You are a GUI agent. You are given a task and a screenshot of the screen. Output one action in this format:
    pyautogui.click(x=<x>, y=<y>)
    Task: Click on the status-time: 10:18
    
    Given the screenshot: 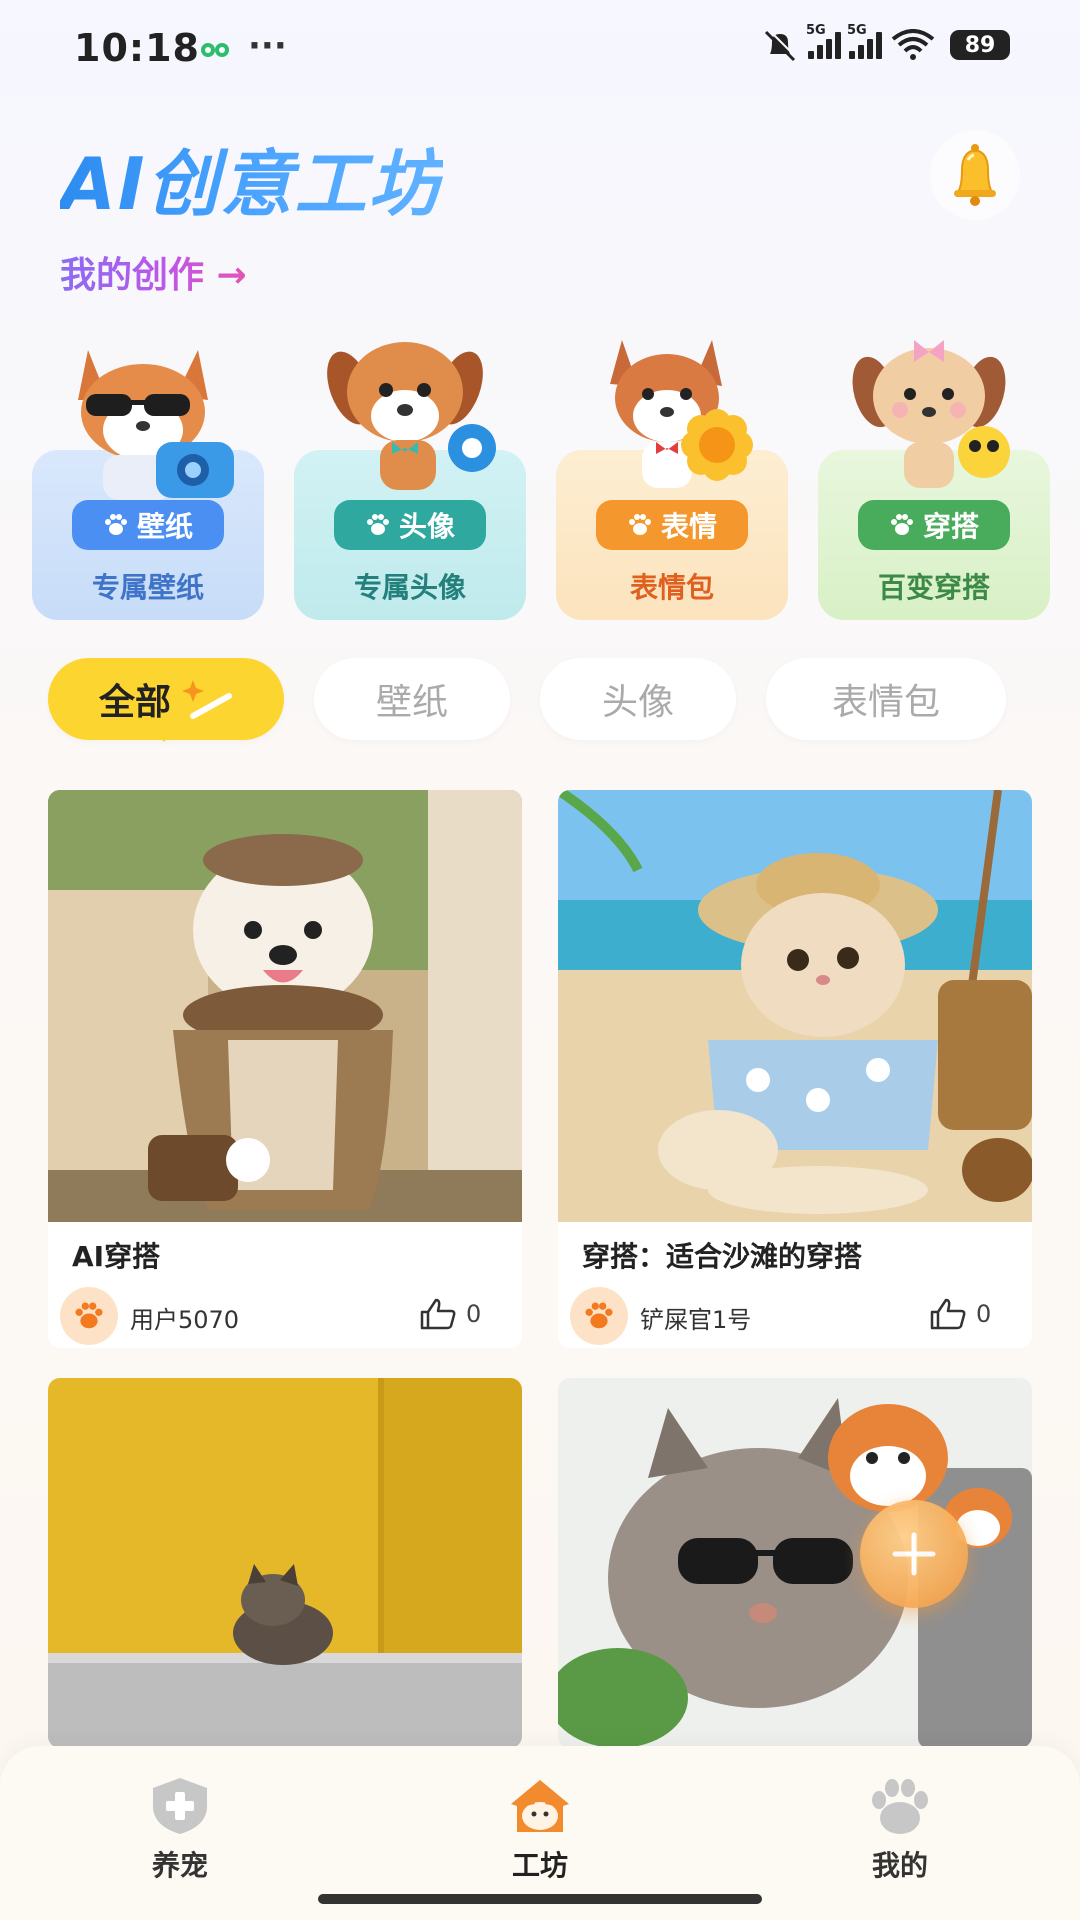 What is the action you would take?
    pyautogui.click(x=137, y=48)
    